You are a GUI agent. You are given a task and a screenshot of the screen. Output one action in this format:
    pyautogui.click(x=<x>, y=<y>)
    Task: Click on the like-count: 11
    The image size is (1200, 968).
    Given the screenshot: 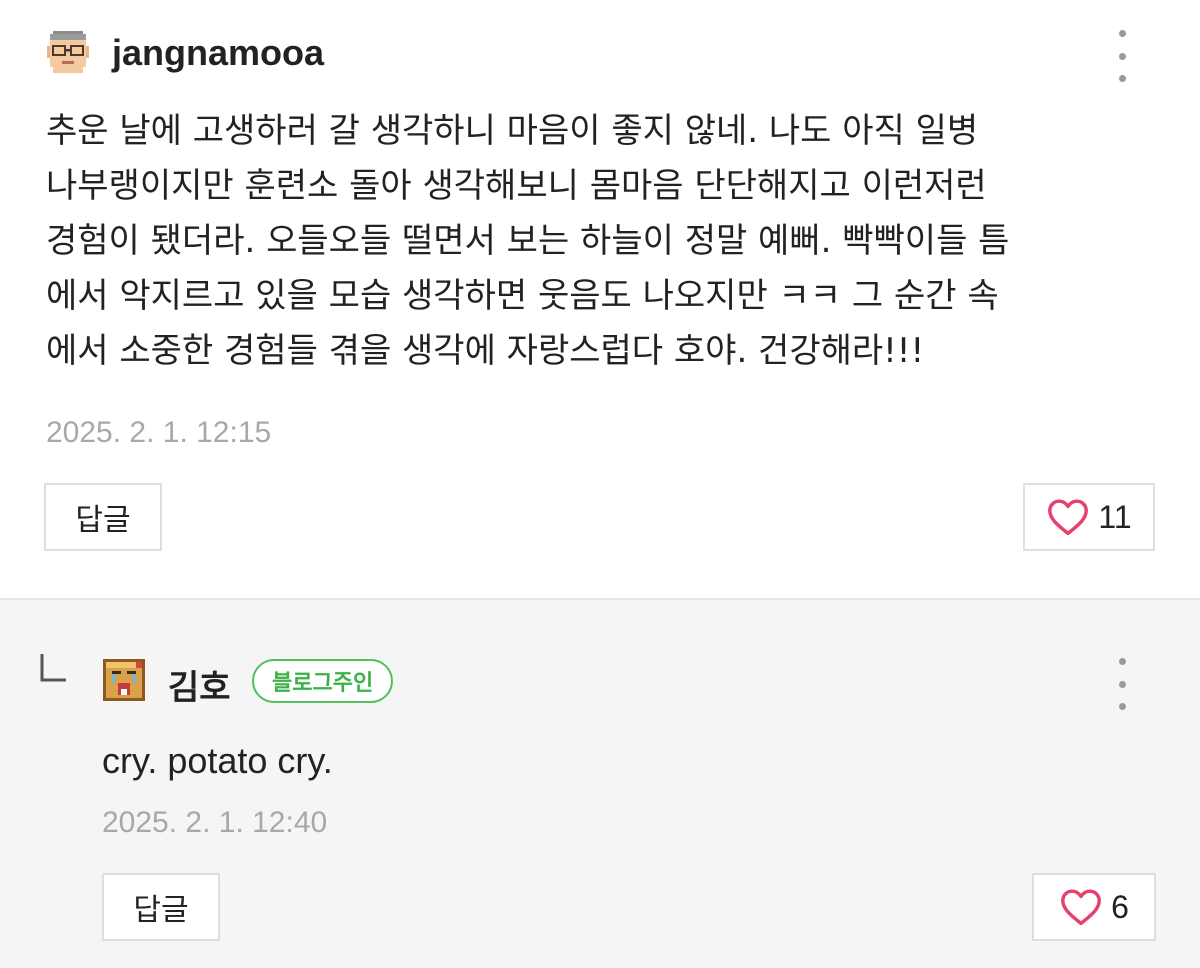 What is the action you would take?
    pyautogui.click(x=1115, y=516)
    